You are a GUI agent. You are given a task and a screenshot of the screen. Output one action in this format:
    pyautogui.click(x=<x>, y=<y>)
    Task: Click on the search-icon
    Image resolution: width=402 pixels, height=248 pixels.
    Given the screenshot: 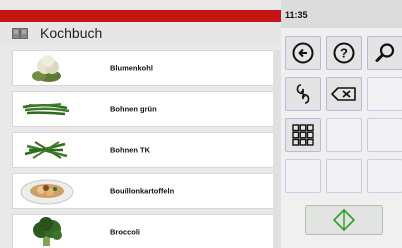 What is the action you would take?
    pyautogui.click(x=385, y=52)
    